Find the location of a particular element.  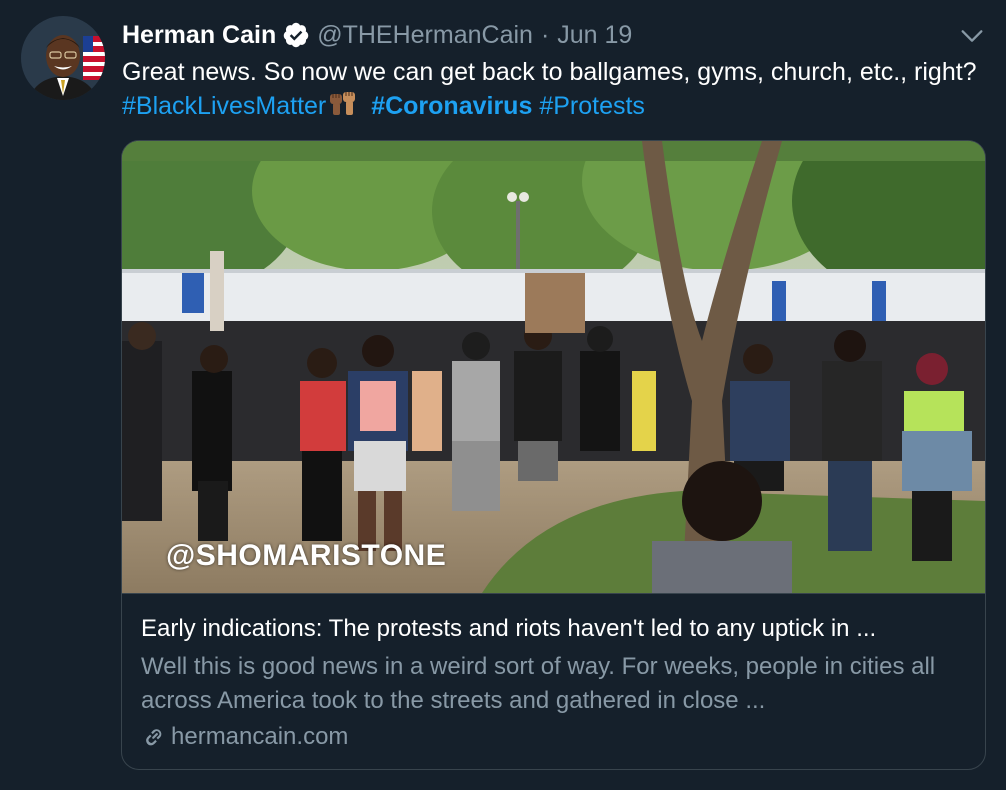

tweet-header: Herman Cain @THEHermanCain · Jun 19 is located at coordinates (377, 35).